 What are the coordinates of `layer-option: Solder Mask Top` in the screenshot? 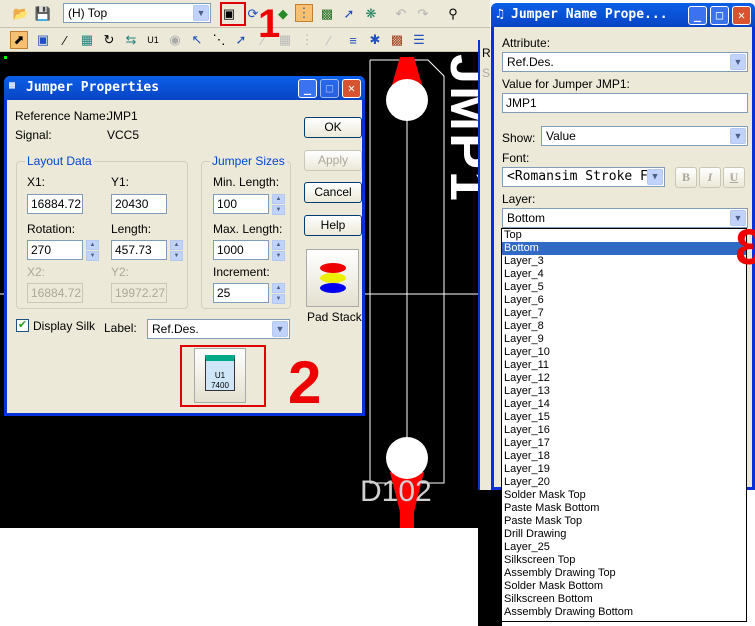 It's located at (624, 495).